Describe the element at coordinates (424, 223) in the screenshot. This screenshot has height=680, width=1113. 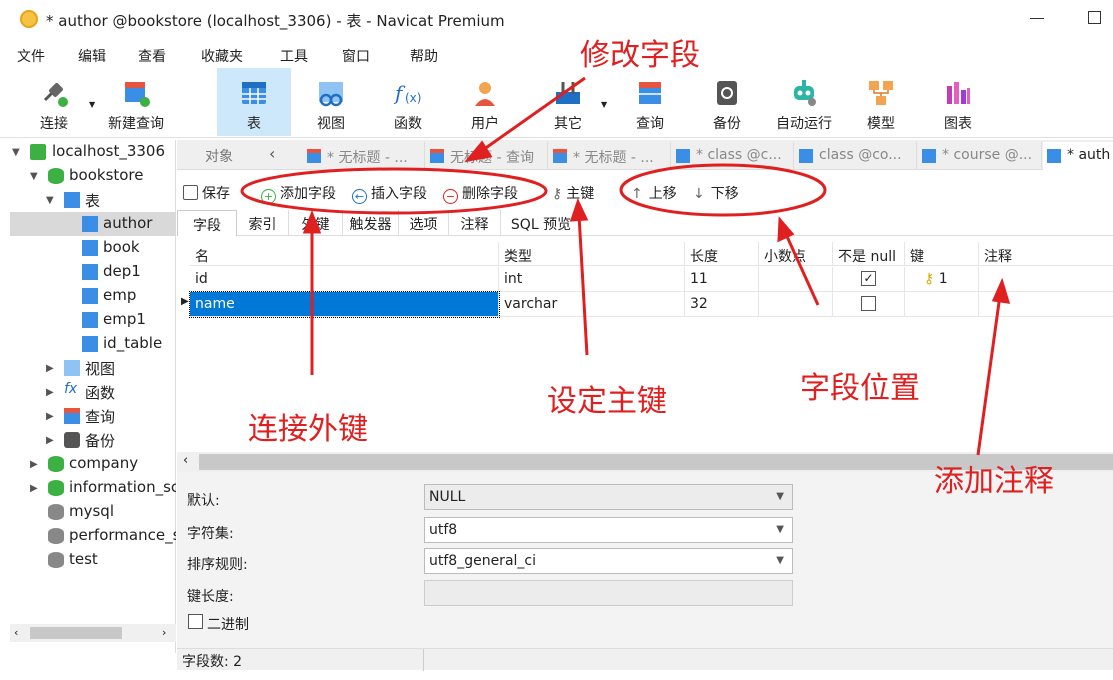
I see `subtab-options: 选项` at that location.